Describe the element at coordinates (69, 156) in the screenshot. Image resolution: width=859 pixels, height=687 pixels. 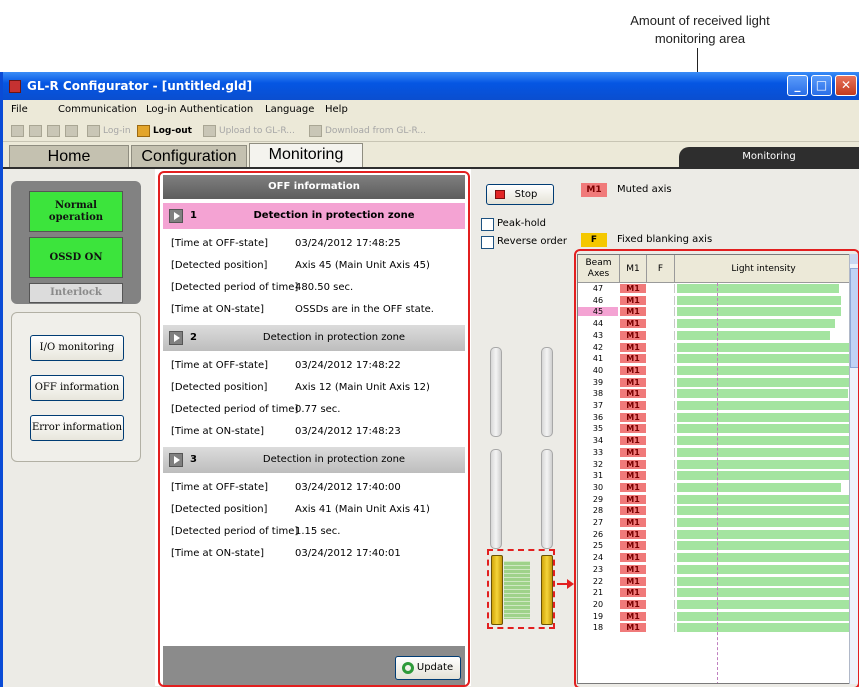
I see `tab-home: Home` at that location.